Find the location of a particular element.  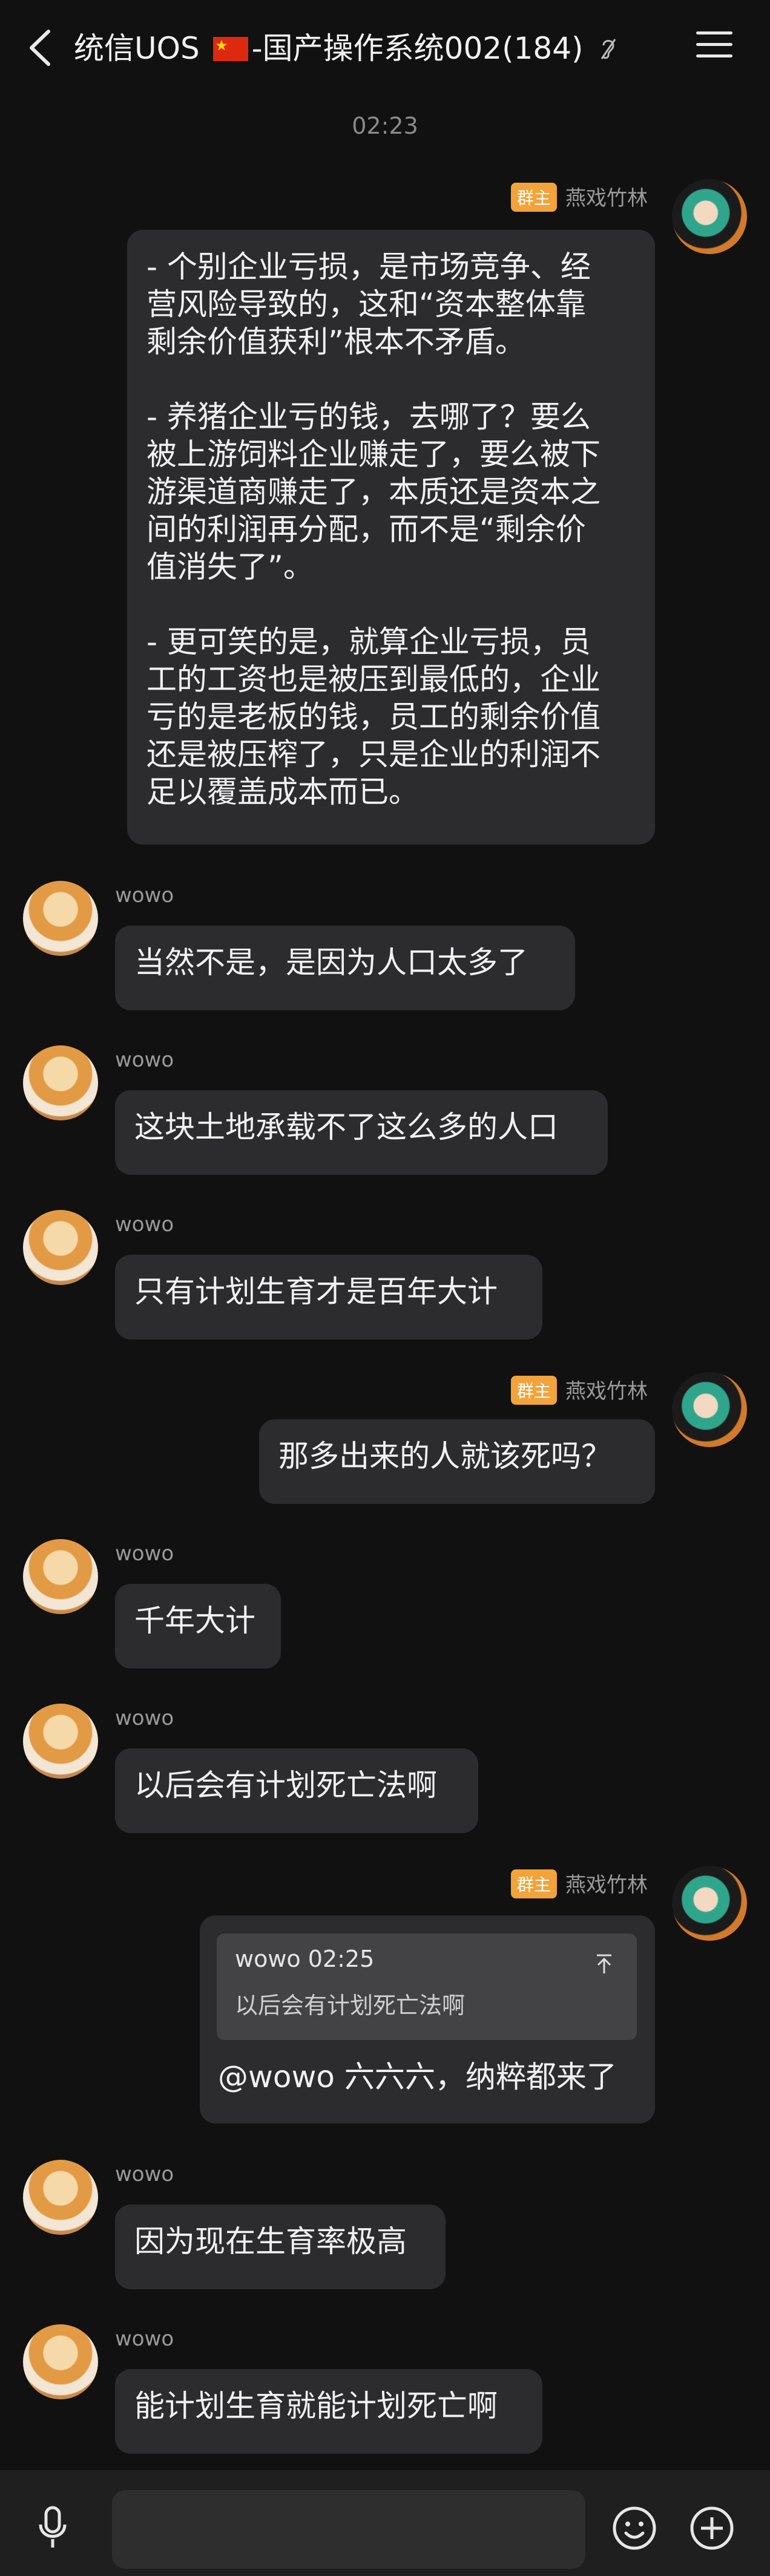

message-bubble: 千年大计 is located at coordinates (198, 1626).